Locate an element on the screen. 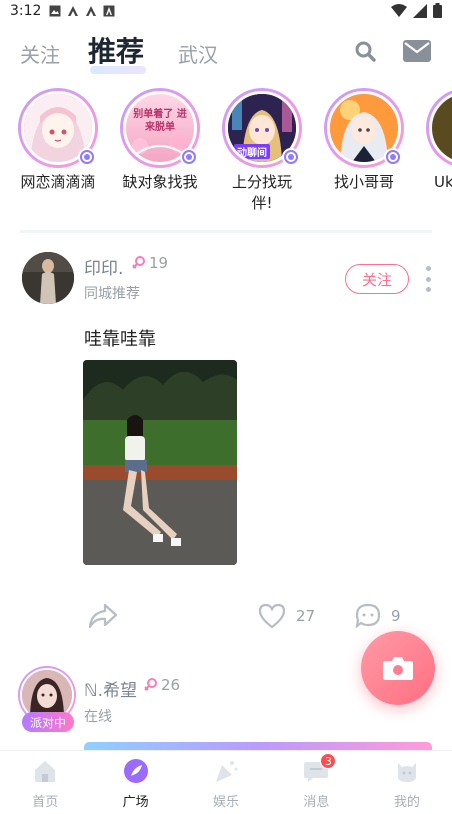  nav-messages: 3 消息 is located at coordinates (316, 782).